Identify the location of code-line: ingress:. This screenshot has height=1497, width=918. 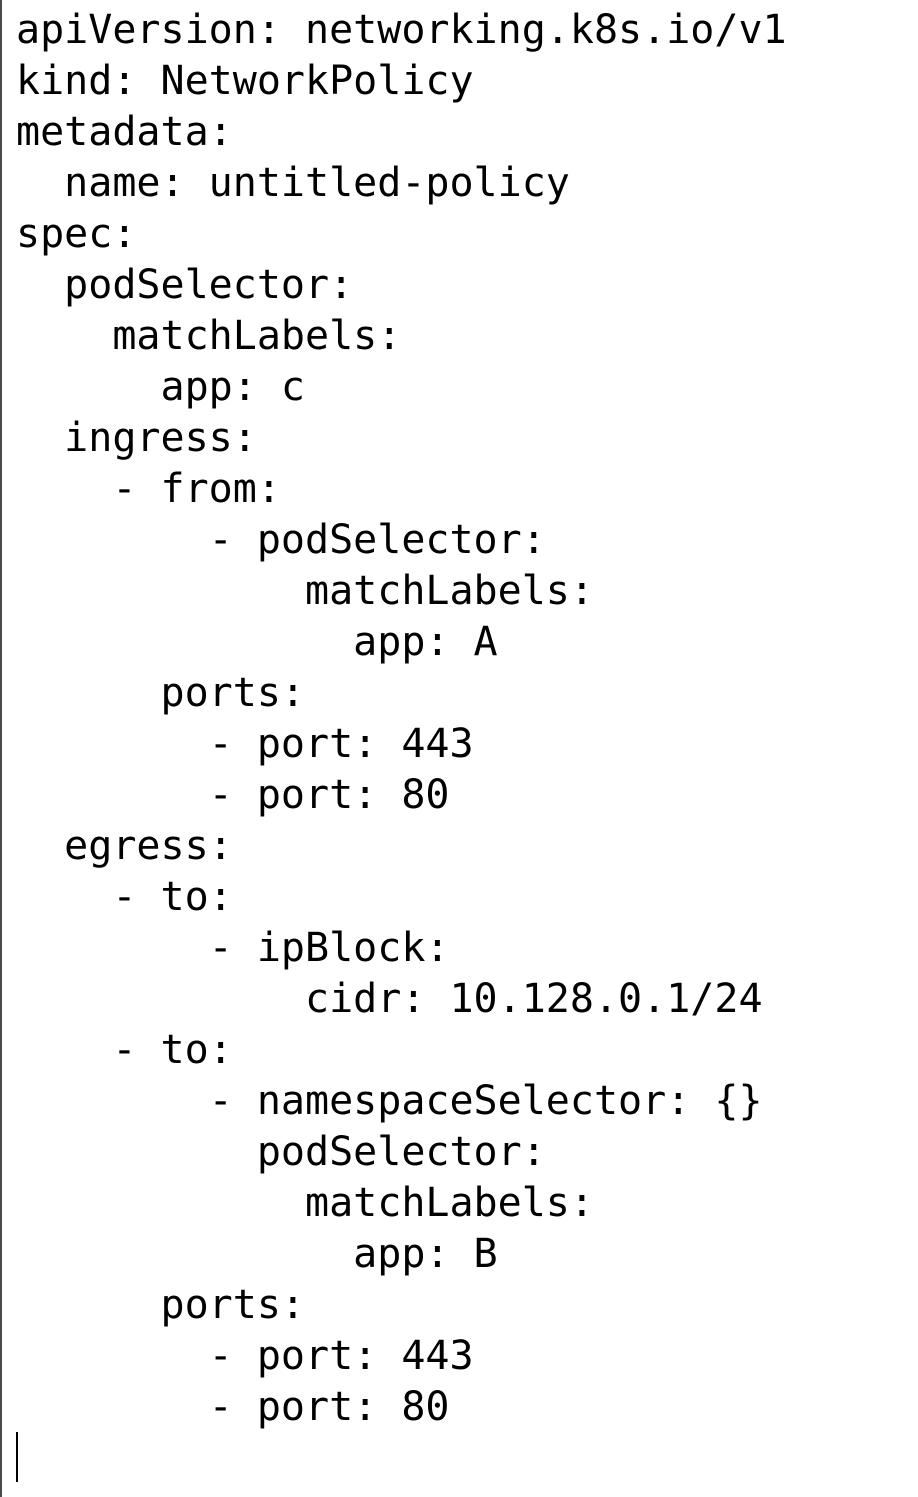
(136, 438).